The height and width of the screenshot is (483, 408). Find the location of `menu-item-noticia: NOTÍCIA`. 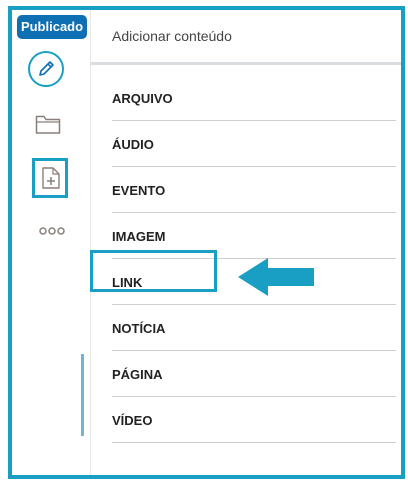

menu-item-noticia: NOTÍCIA is located at coordinates (254, 328).